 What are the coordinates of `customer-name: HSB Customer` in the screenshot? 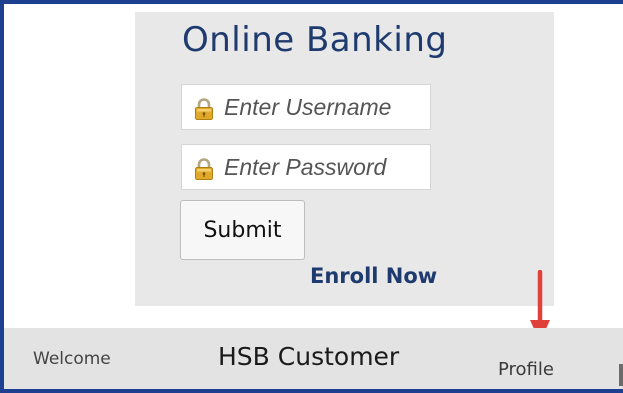 It's located at (309, 356).